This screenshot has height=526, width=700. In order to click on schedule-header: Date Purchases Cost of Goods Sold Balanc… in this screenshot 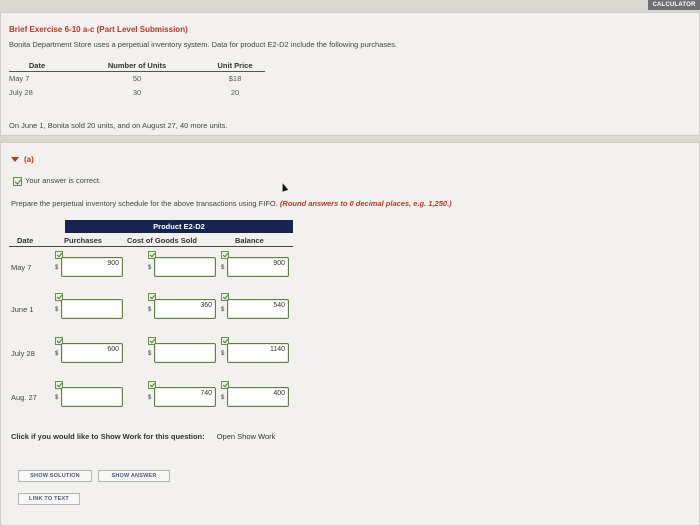, I will do `click(151, 240)`.